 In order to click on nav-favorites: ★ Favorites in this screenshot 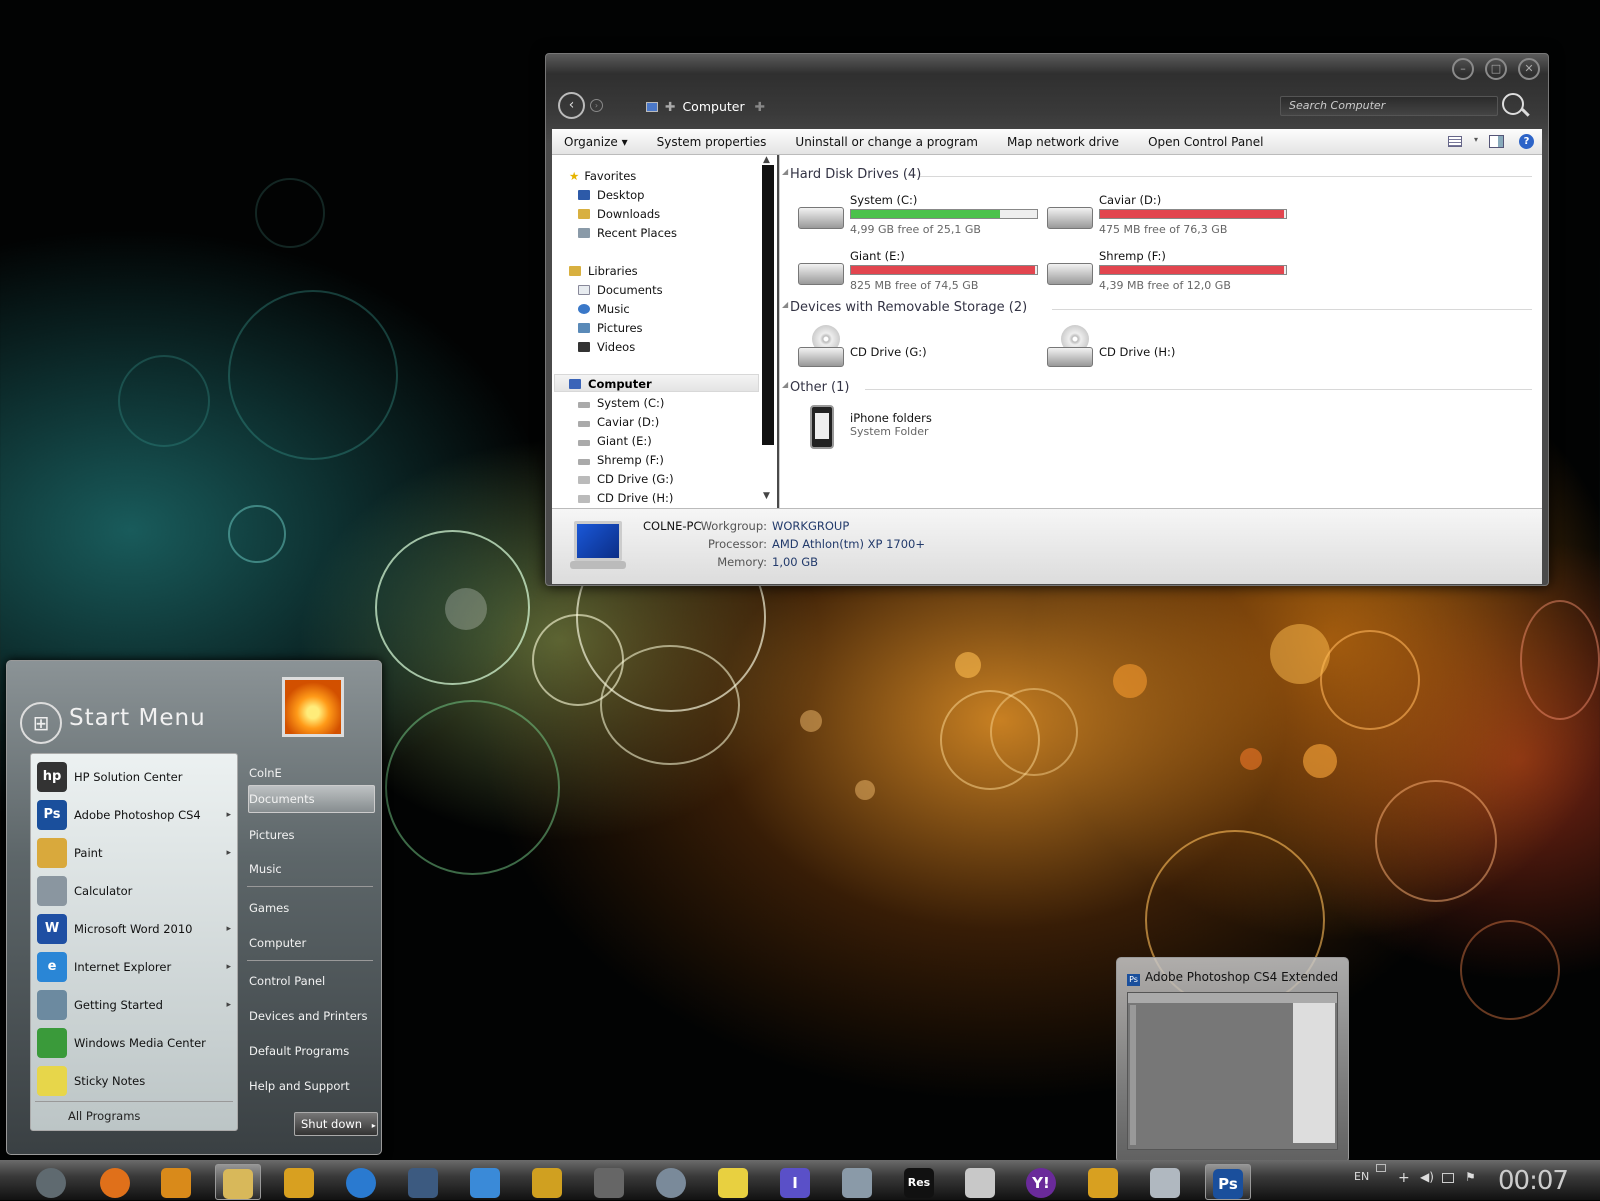, I will do `click(602, 176)`.